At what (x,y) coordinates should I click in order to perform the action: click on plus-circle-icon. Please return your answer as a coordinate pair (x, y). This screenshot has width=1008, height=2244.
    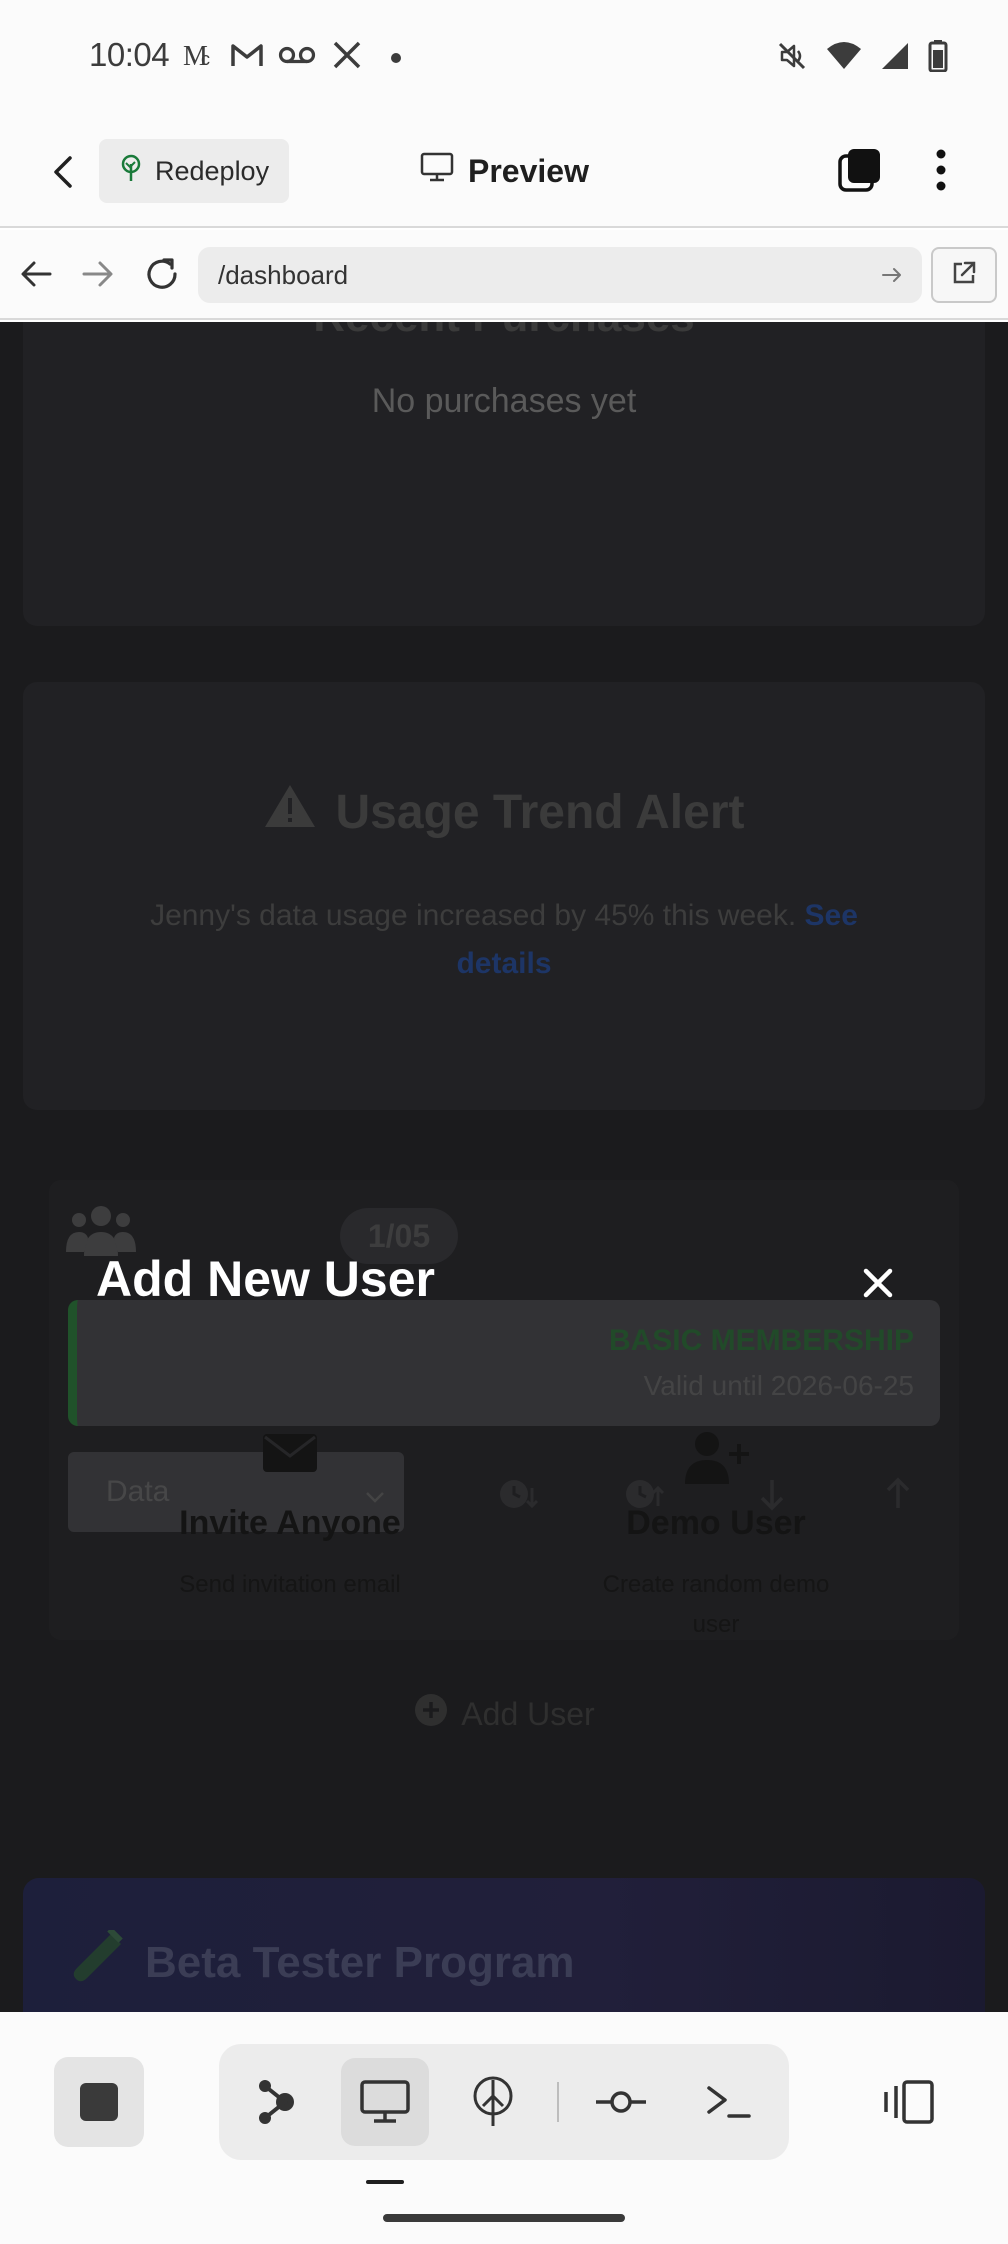
    Looking at the image, I should click on (431, 1714).